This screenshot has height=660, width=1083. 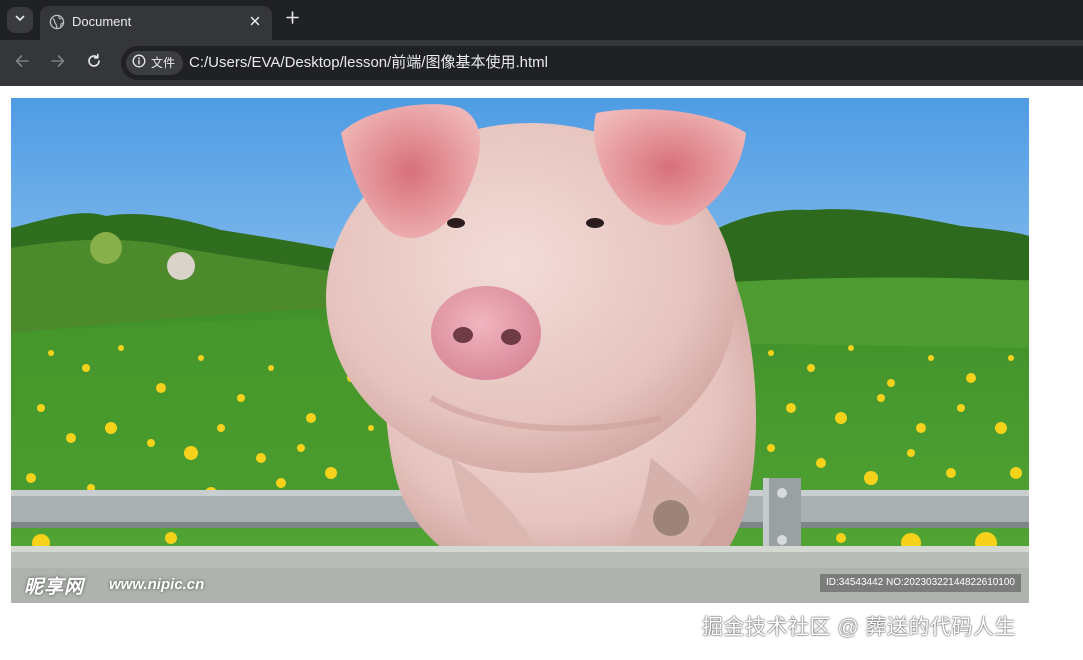 What do you see at coordinates (541, 20) in the screenshot?
I see `tab-strip: Document` at bounding box center [541, 20].